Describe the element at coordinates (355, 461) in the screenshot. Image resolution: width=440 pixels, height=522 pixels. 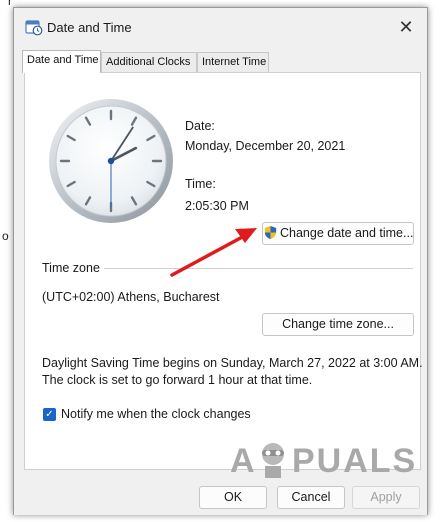
I see `watermark-text-puals: PUALS` at that location.